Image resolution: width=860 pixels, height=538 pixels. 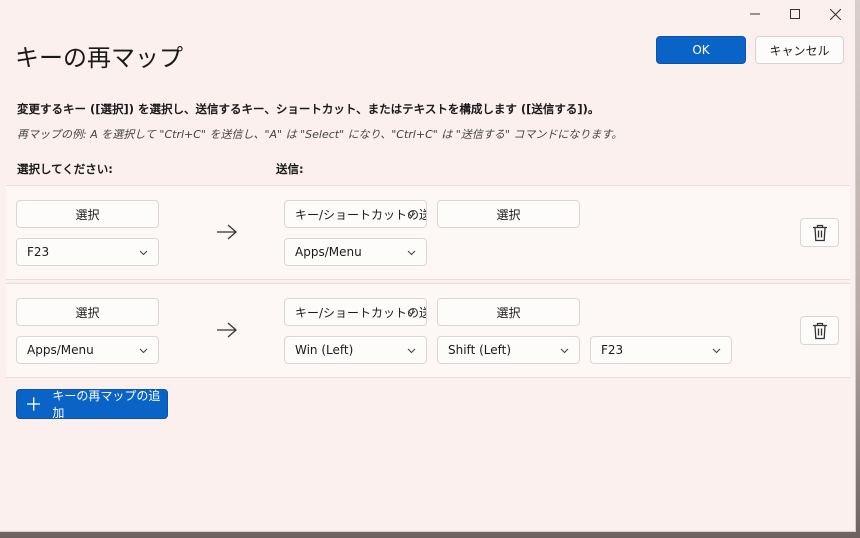 I want to click on close-icon, so click(x=835, y=14).